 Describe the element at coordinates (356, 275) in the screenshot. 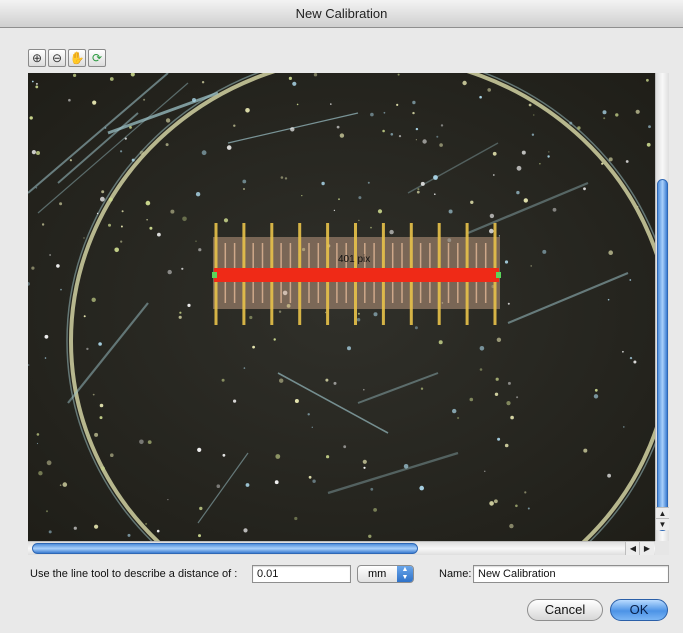

I see `measurement-line` at that location.